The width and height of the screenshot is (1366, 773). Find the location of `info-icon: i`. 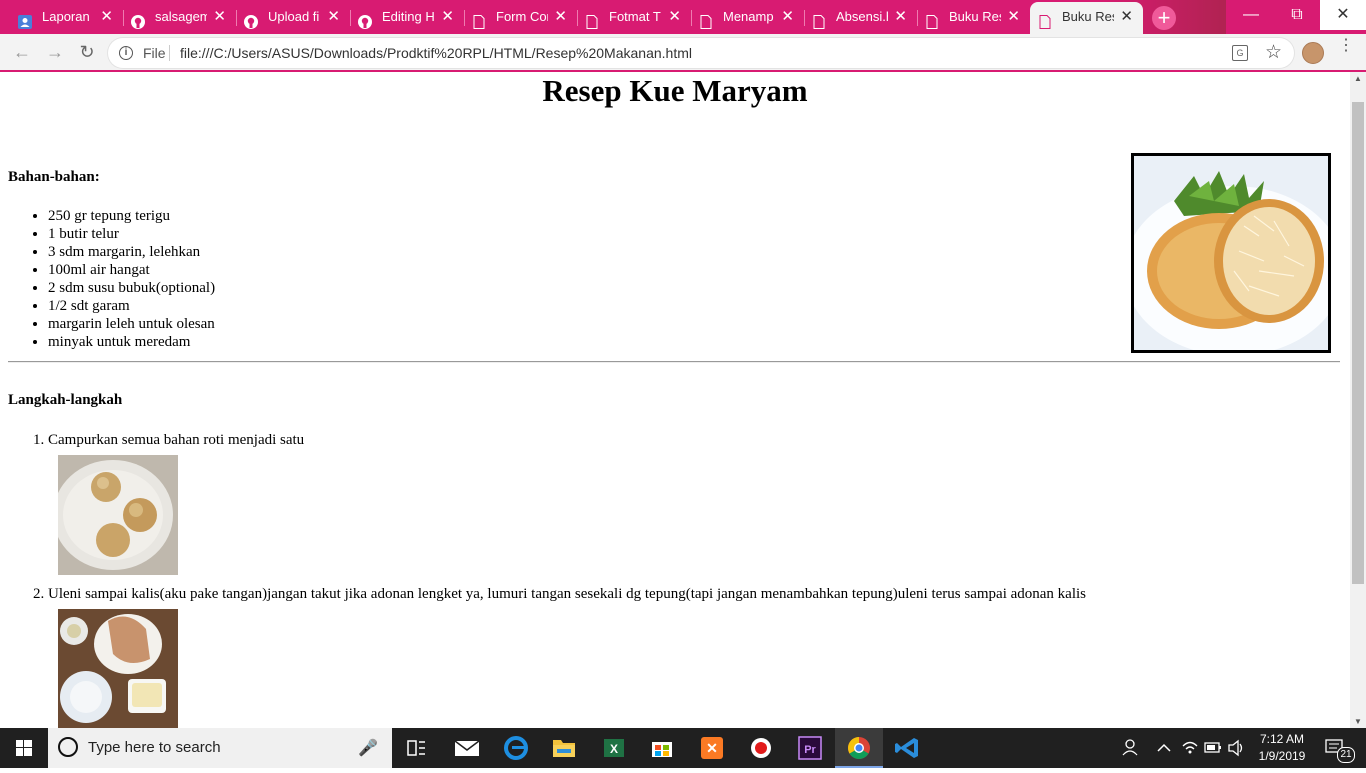

info-icon: i is located at coordinates (126, 53).